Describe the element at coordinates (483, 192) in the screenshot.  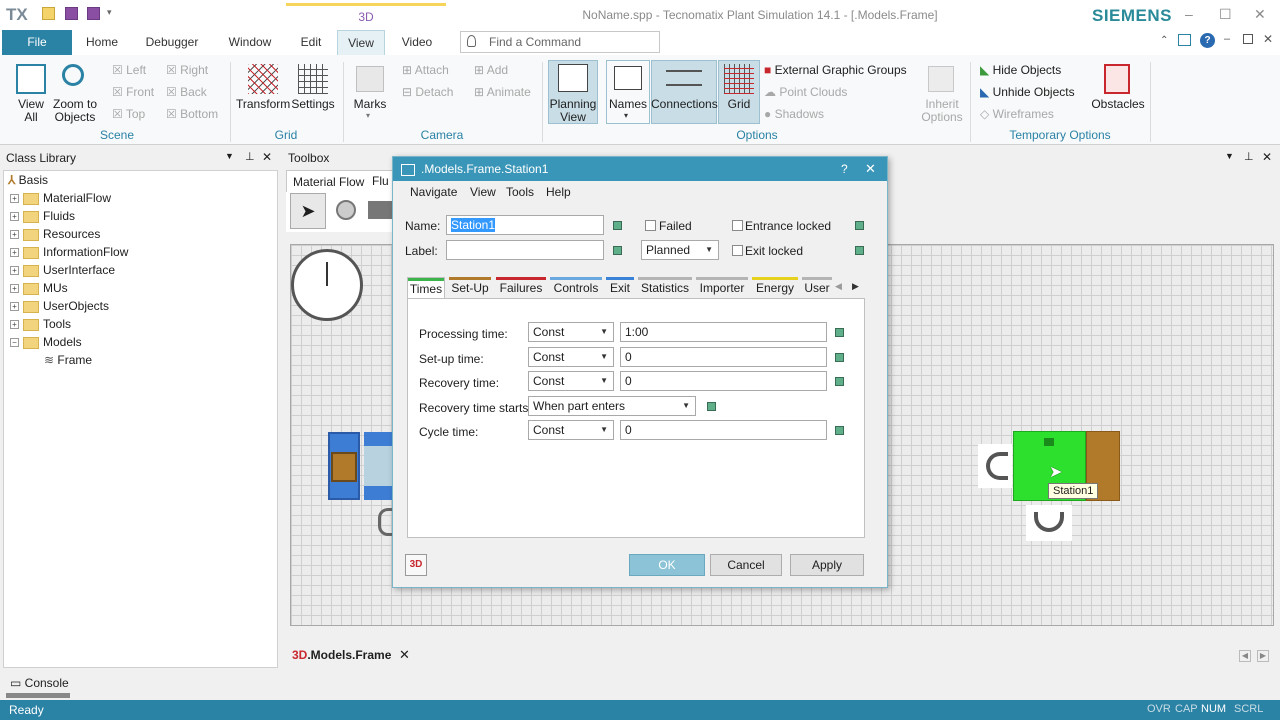
I see `menu-view: View` at that location.